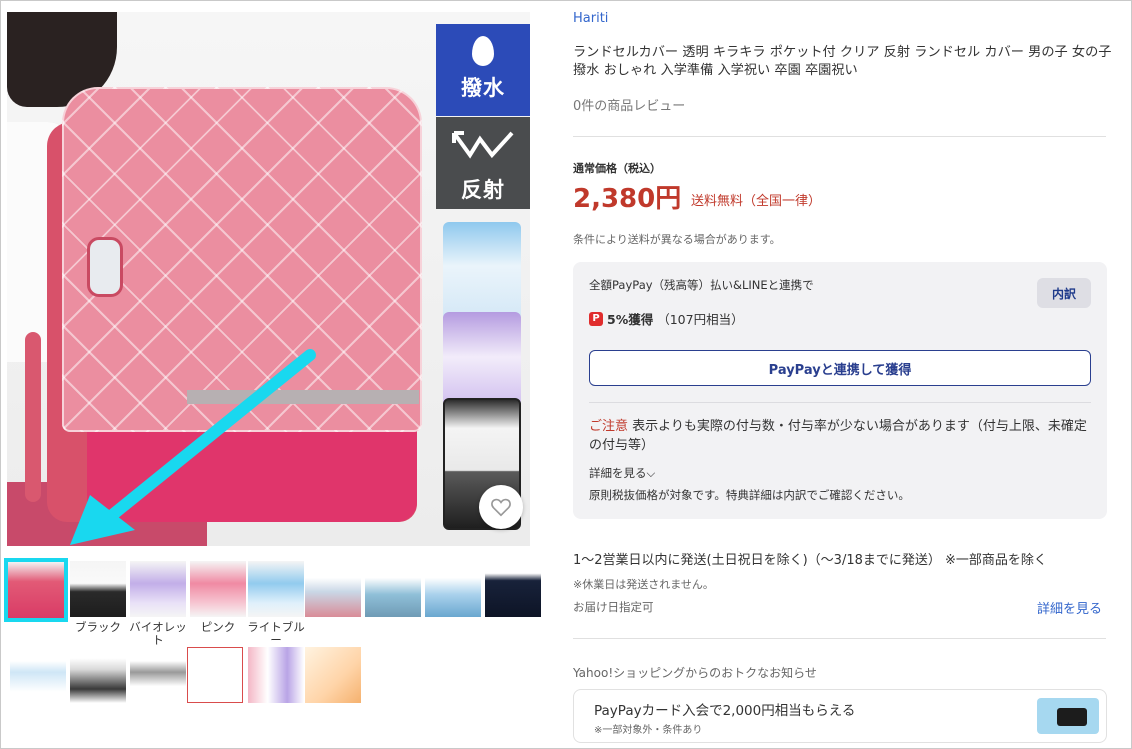 The height and width of the screenshot is (749, 1132). Describe the element at coordinates (303, 397) in the screenshot. I see `reflective-strip` at that location.